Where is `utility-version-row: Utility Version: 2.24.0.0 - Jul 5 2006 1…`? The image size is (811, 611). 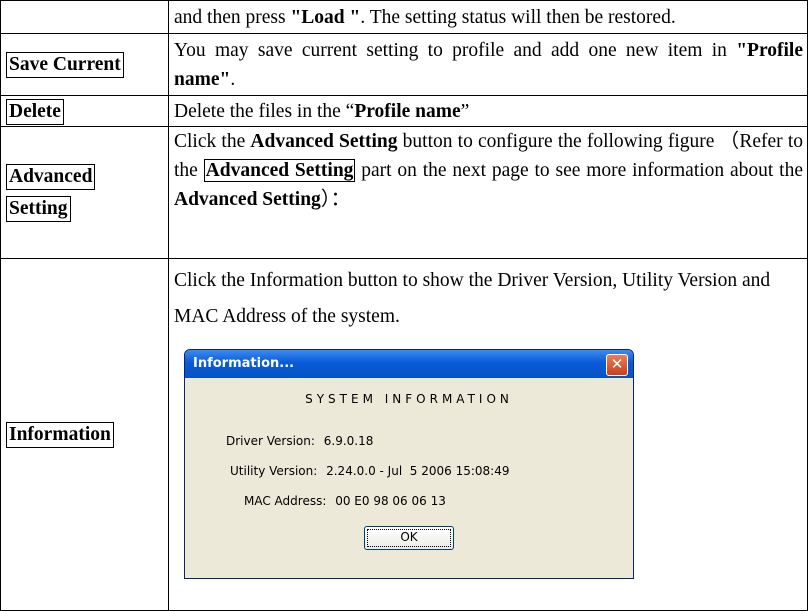 utility-version-row: Utility Version: 2.24.0.0 - Jul 5 2006 1… is located at coordinates (370, 471).